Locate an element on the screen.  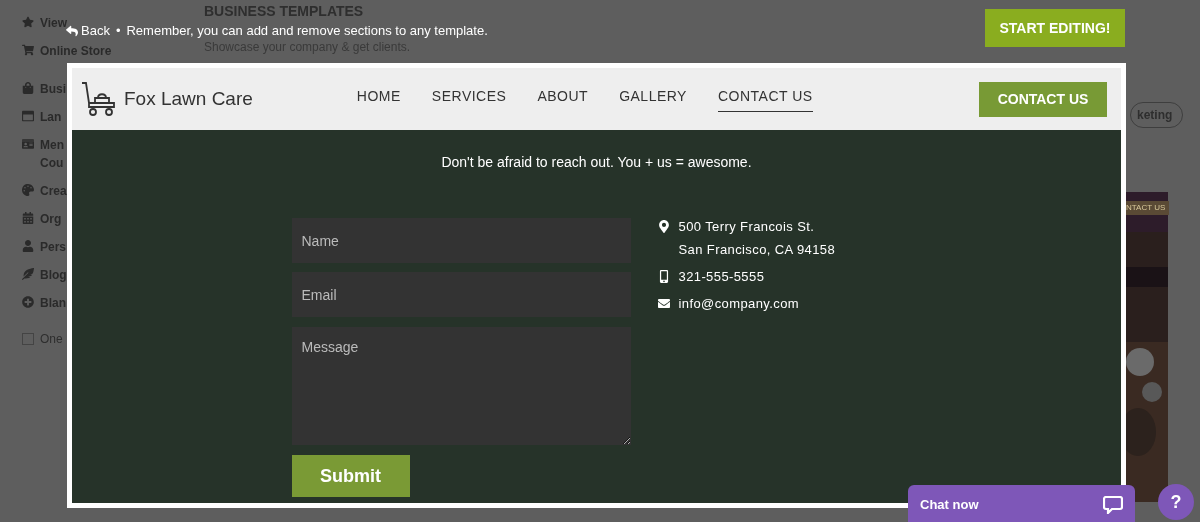
lawn-mower-icon is located at coordinates (99, 99).